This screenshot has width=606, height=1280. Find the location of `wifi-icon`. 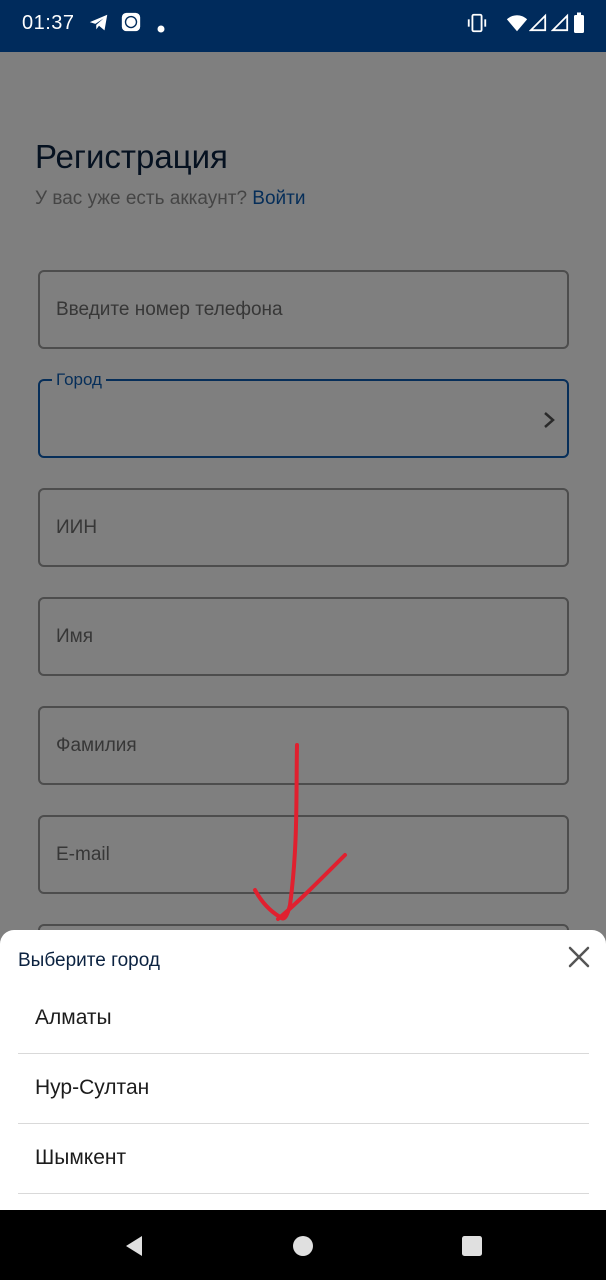

wifi-icon is located at coordinates (517, 23).